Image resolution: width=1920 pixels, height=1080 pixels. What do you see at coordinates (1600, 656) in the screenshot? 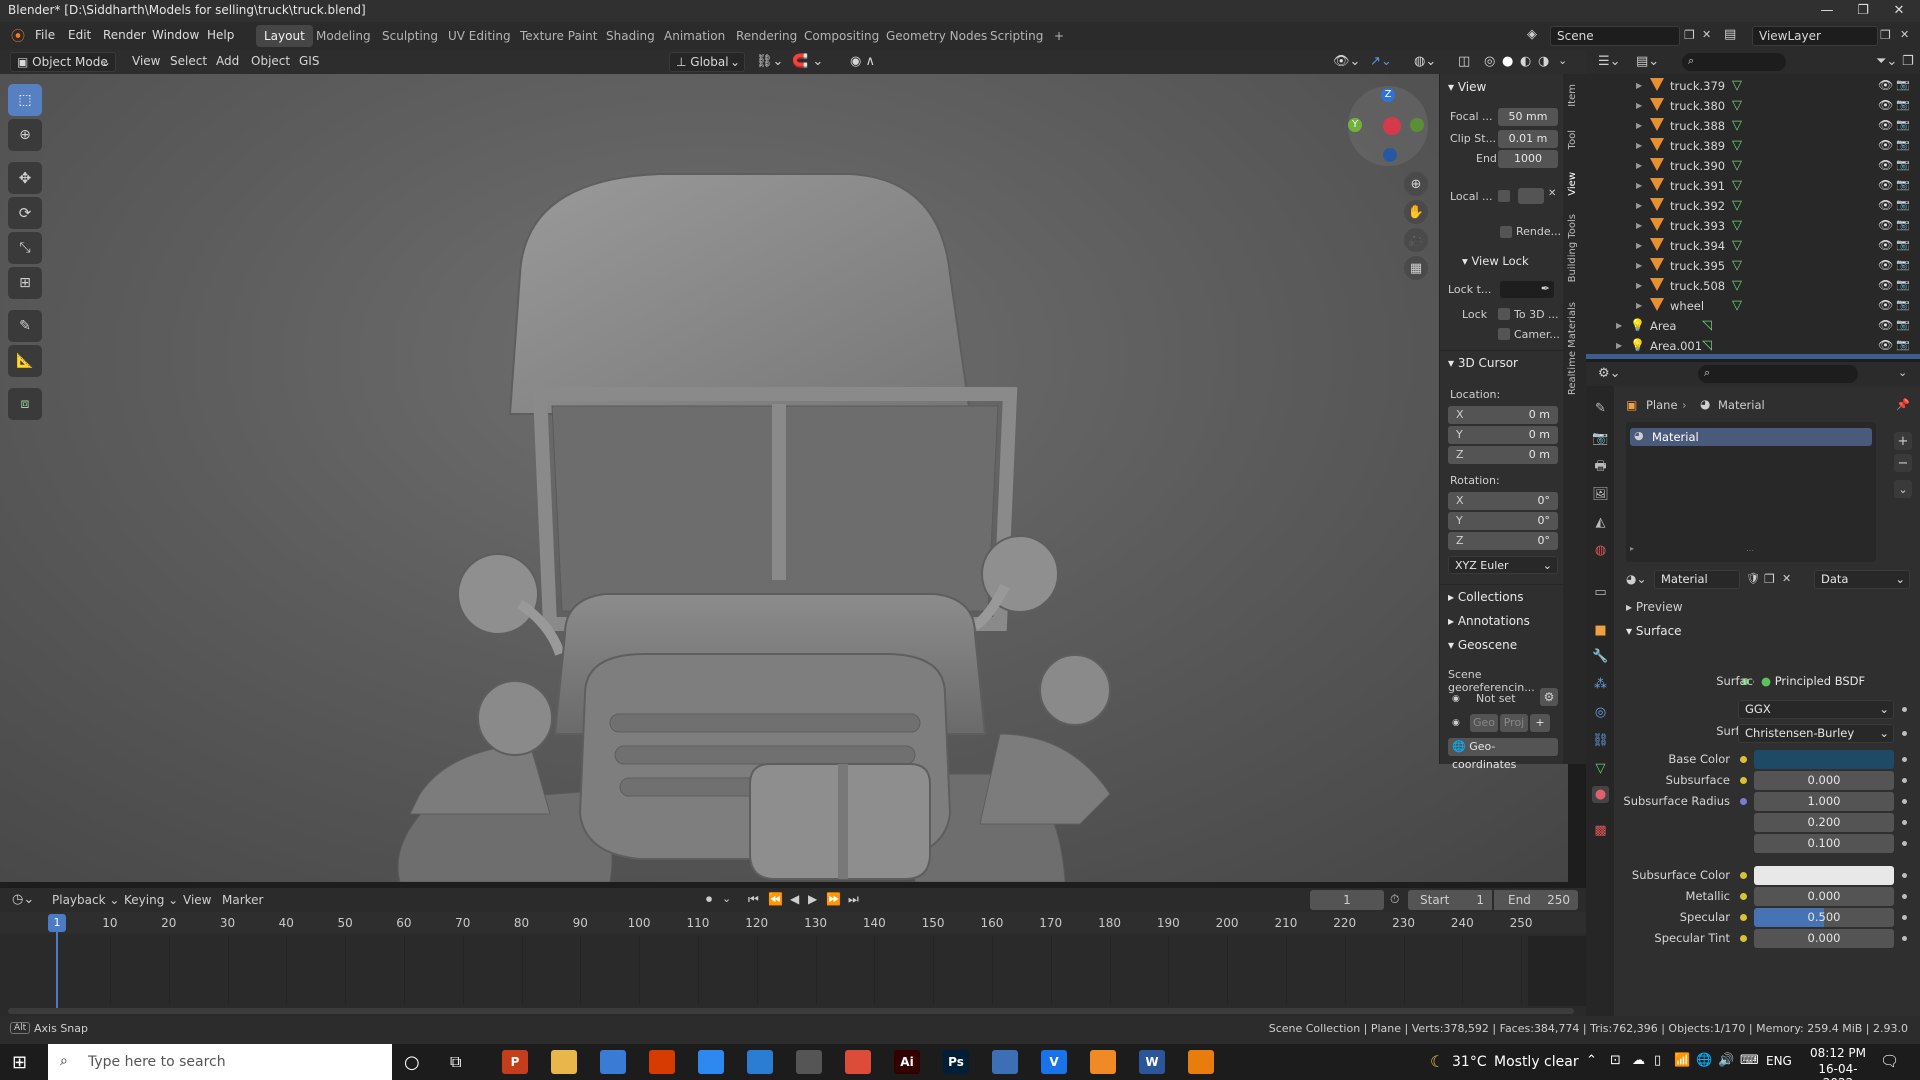
I see `modifier-tab-icon: 🔧` at bounding box center [1600, 656].